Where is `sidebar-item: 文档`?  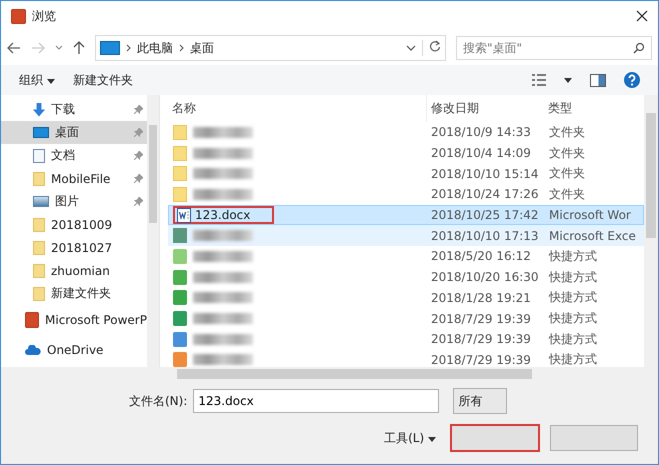 sidebar-item: 文档 is located at coordinates (74, 155).